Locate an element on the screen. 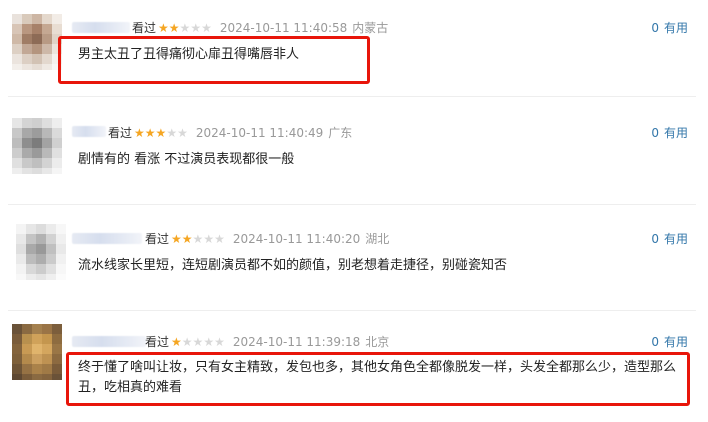 The width and height of the screenshot is (708, 422). rating-meta: 看过 ★ ★ ★ ★ ★ 2024-10-11 11:40:58 内蒙古 is located at coordinates (260, 28).